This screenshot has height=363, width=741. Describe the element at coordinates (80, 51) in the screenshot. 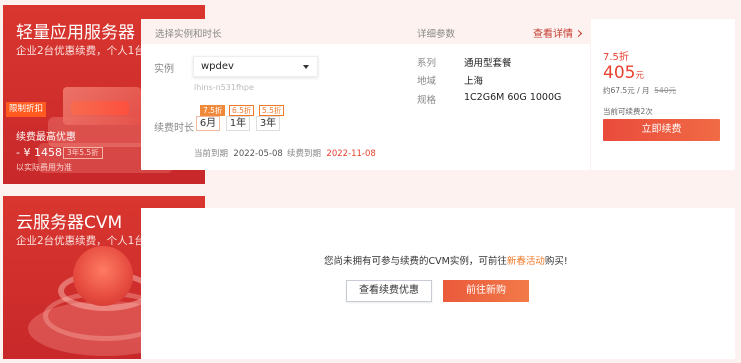

I see `lighthouse-subtitle: 企业2台优惠续费，个人1台` at that location.